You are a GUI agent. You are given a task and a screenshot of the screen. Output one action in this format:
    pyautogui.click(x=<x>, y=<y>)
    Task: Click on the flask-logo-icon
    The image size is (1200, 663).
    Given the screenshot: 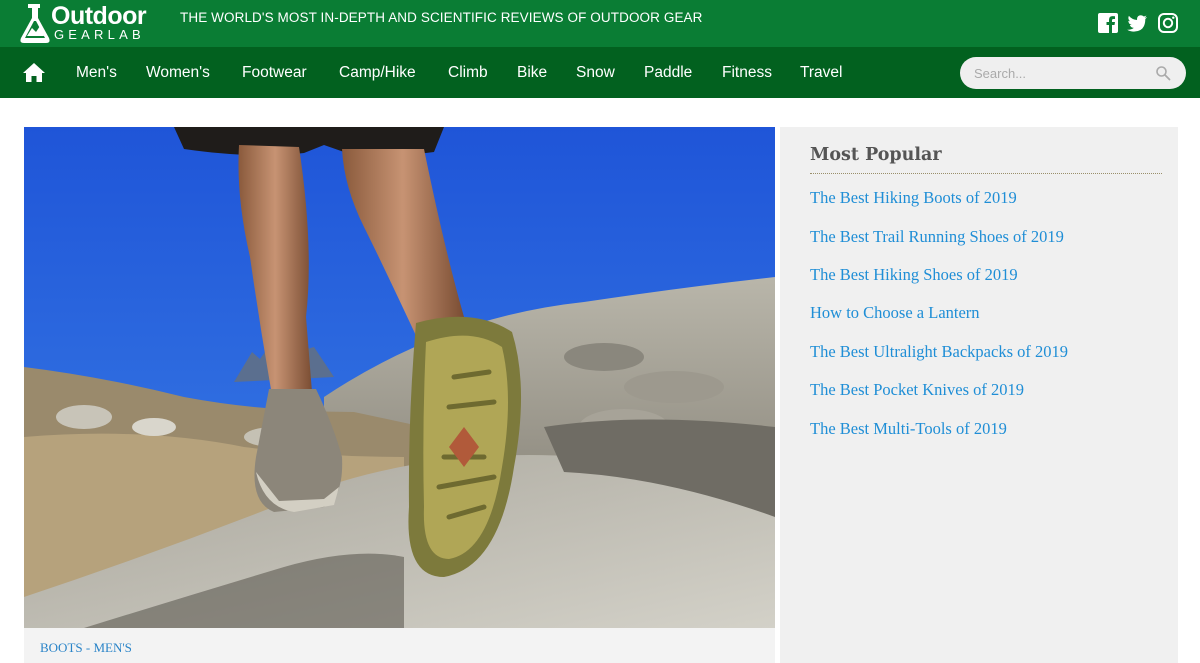 What is the action you would take?
    pyautogui.click(x=35, y=23)
    